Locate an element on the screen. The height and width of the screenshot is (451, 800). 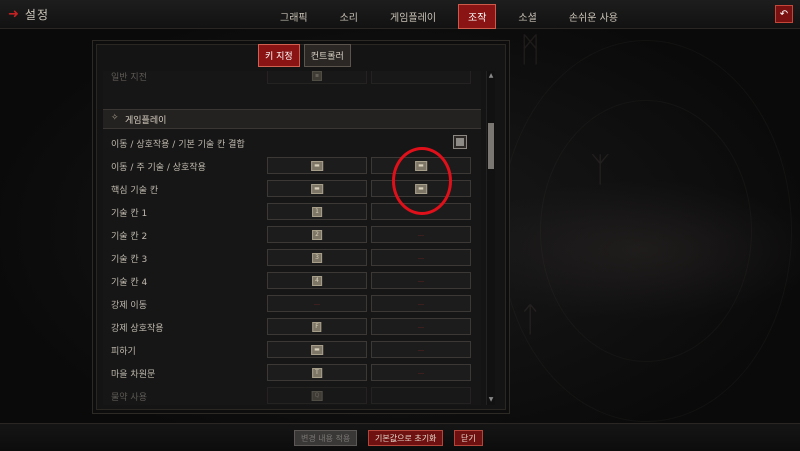
primary-key-slot: 1 is located at coordinates (317, 211).